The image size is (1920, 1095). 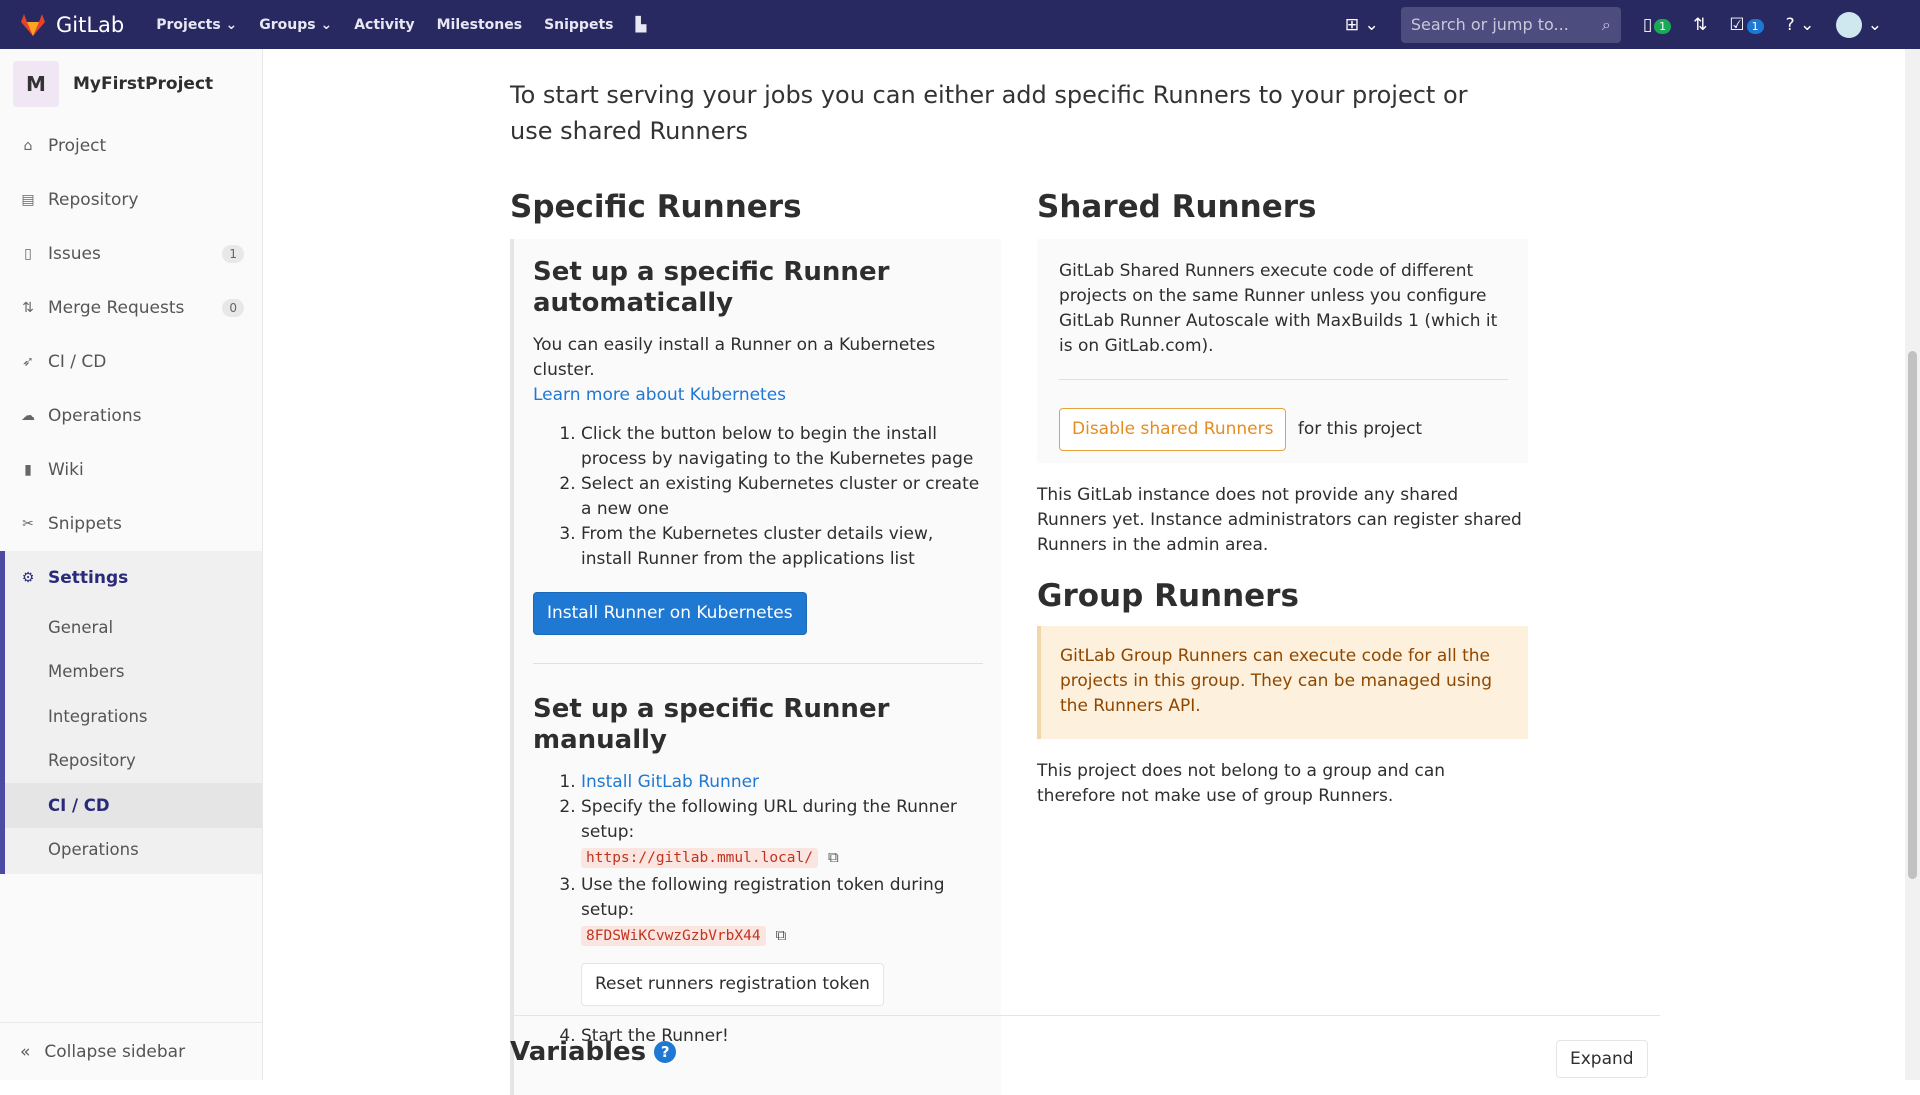 I want to click on sidebar-item-issues: ▯ Issues 1, so click(x=131, y=254).